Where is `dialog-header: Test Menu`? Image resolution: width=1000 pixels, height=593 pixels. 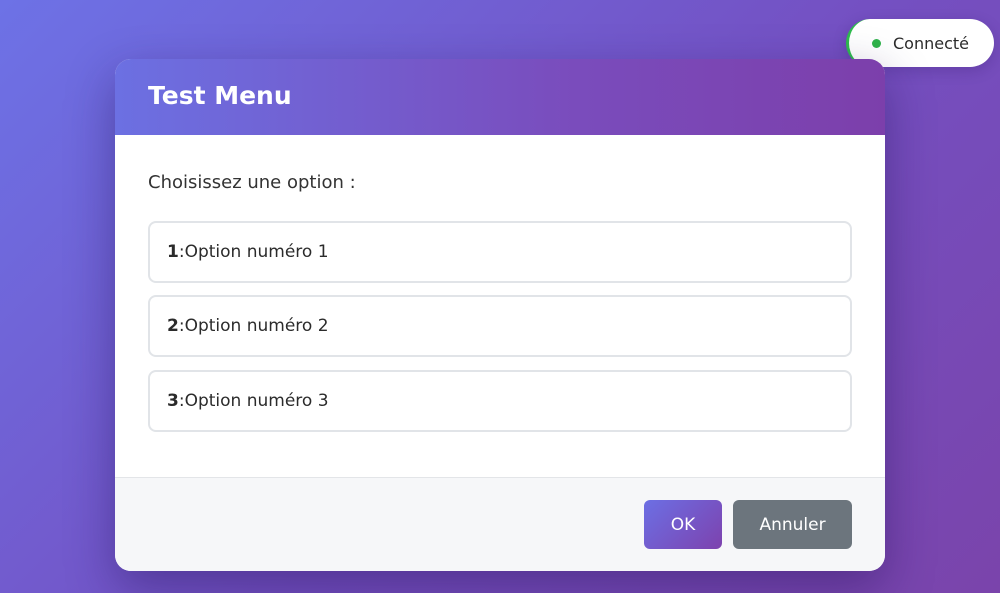
dialog-header: Test Menu is located at coordinates (500, 97).